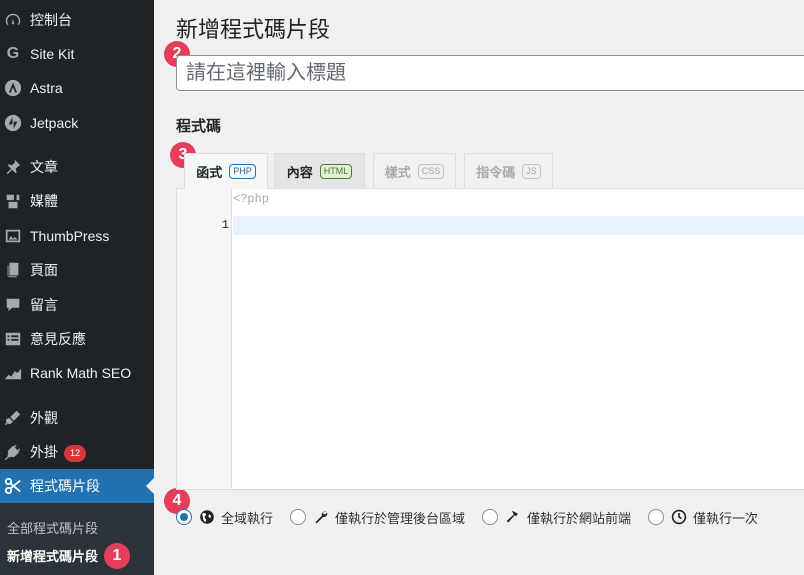 The width and height of the screenshot is (804, 575). I want to click on pin-icon, so click(13, 167).